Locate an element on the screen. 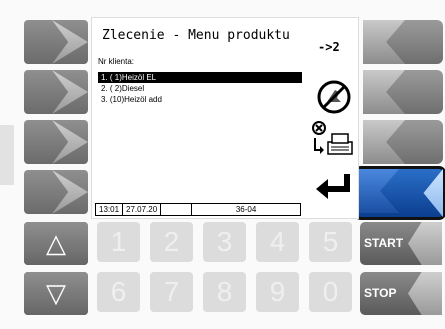 Image resolution: width=445 pixels, height=329 pixels. enter-arrow-icon is located at coordinates (333, 186).